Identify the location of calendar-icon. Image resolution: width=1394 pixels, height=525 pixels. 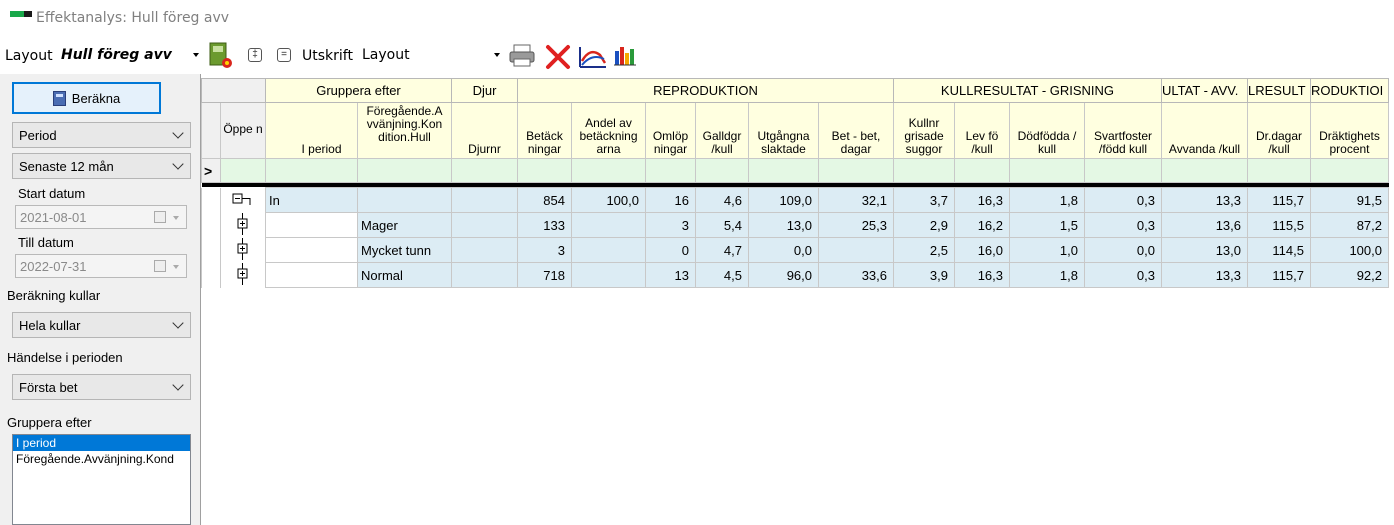
(160, 266).